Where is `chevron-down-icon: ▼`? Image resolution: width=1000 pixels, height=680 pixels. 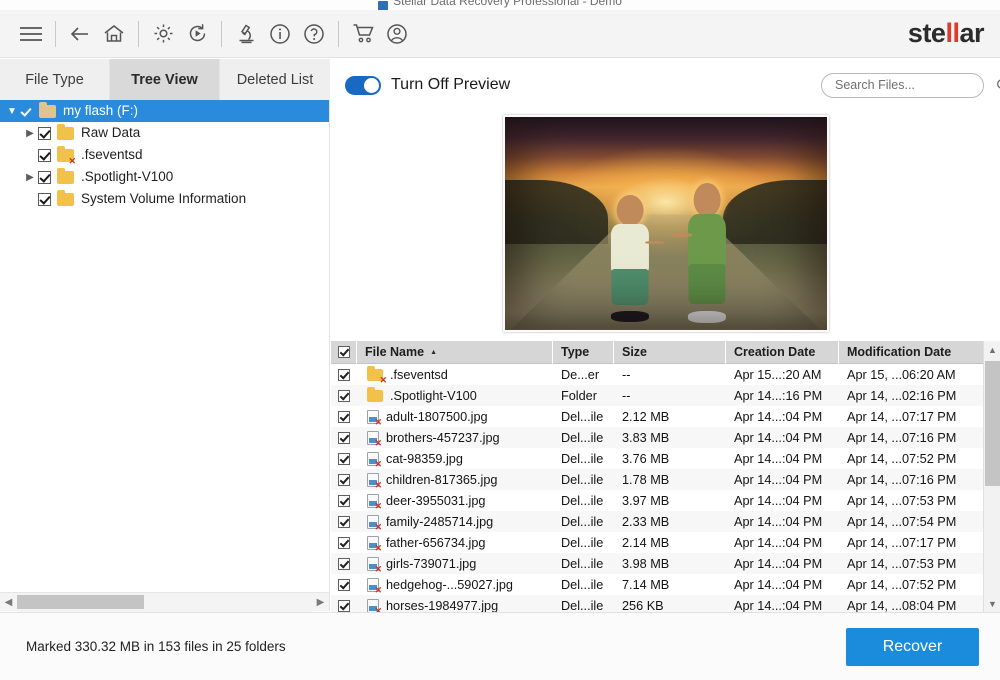 chevron-down-icon: ▼ is located at coordinates (12, 111).